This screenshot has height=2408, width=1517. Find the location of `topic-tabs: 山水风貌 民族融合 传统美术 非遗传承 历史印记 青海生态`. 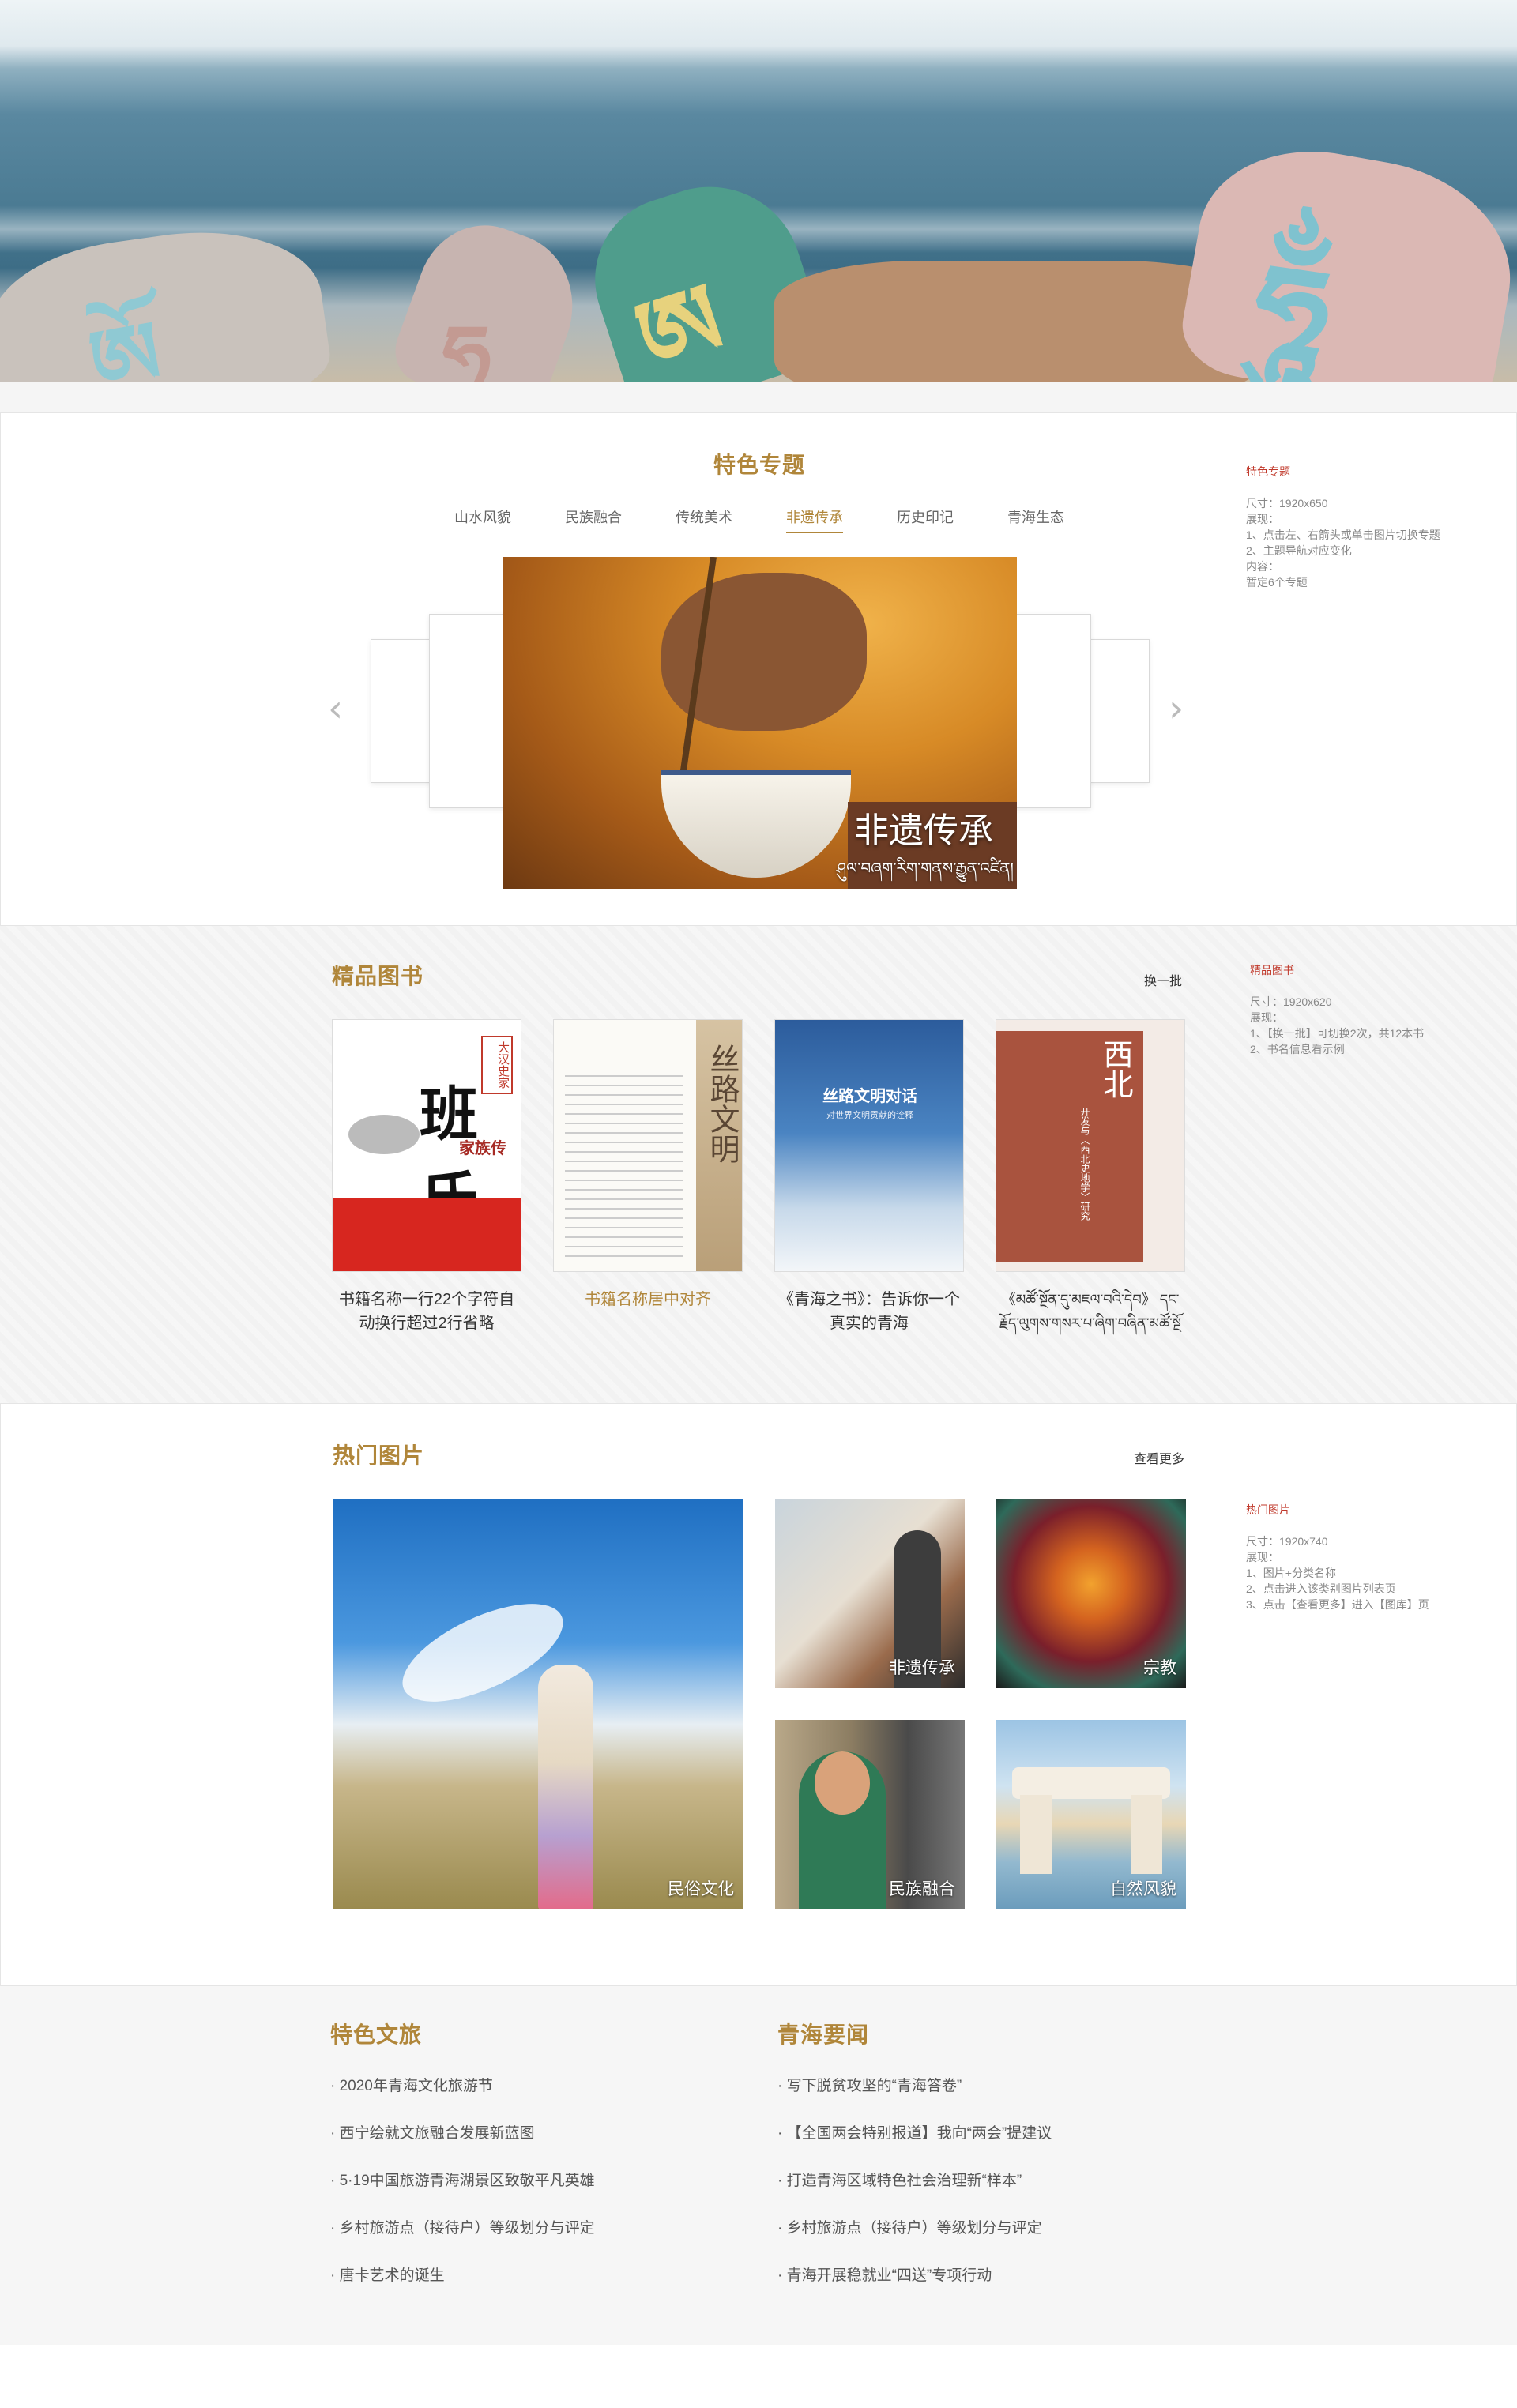

topic-tabs: 山水风貌 民族融合 传统美术 非遗传承 历史印记 青海生态 is located at coordinates (760, 519).